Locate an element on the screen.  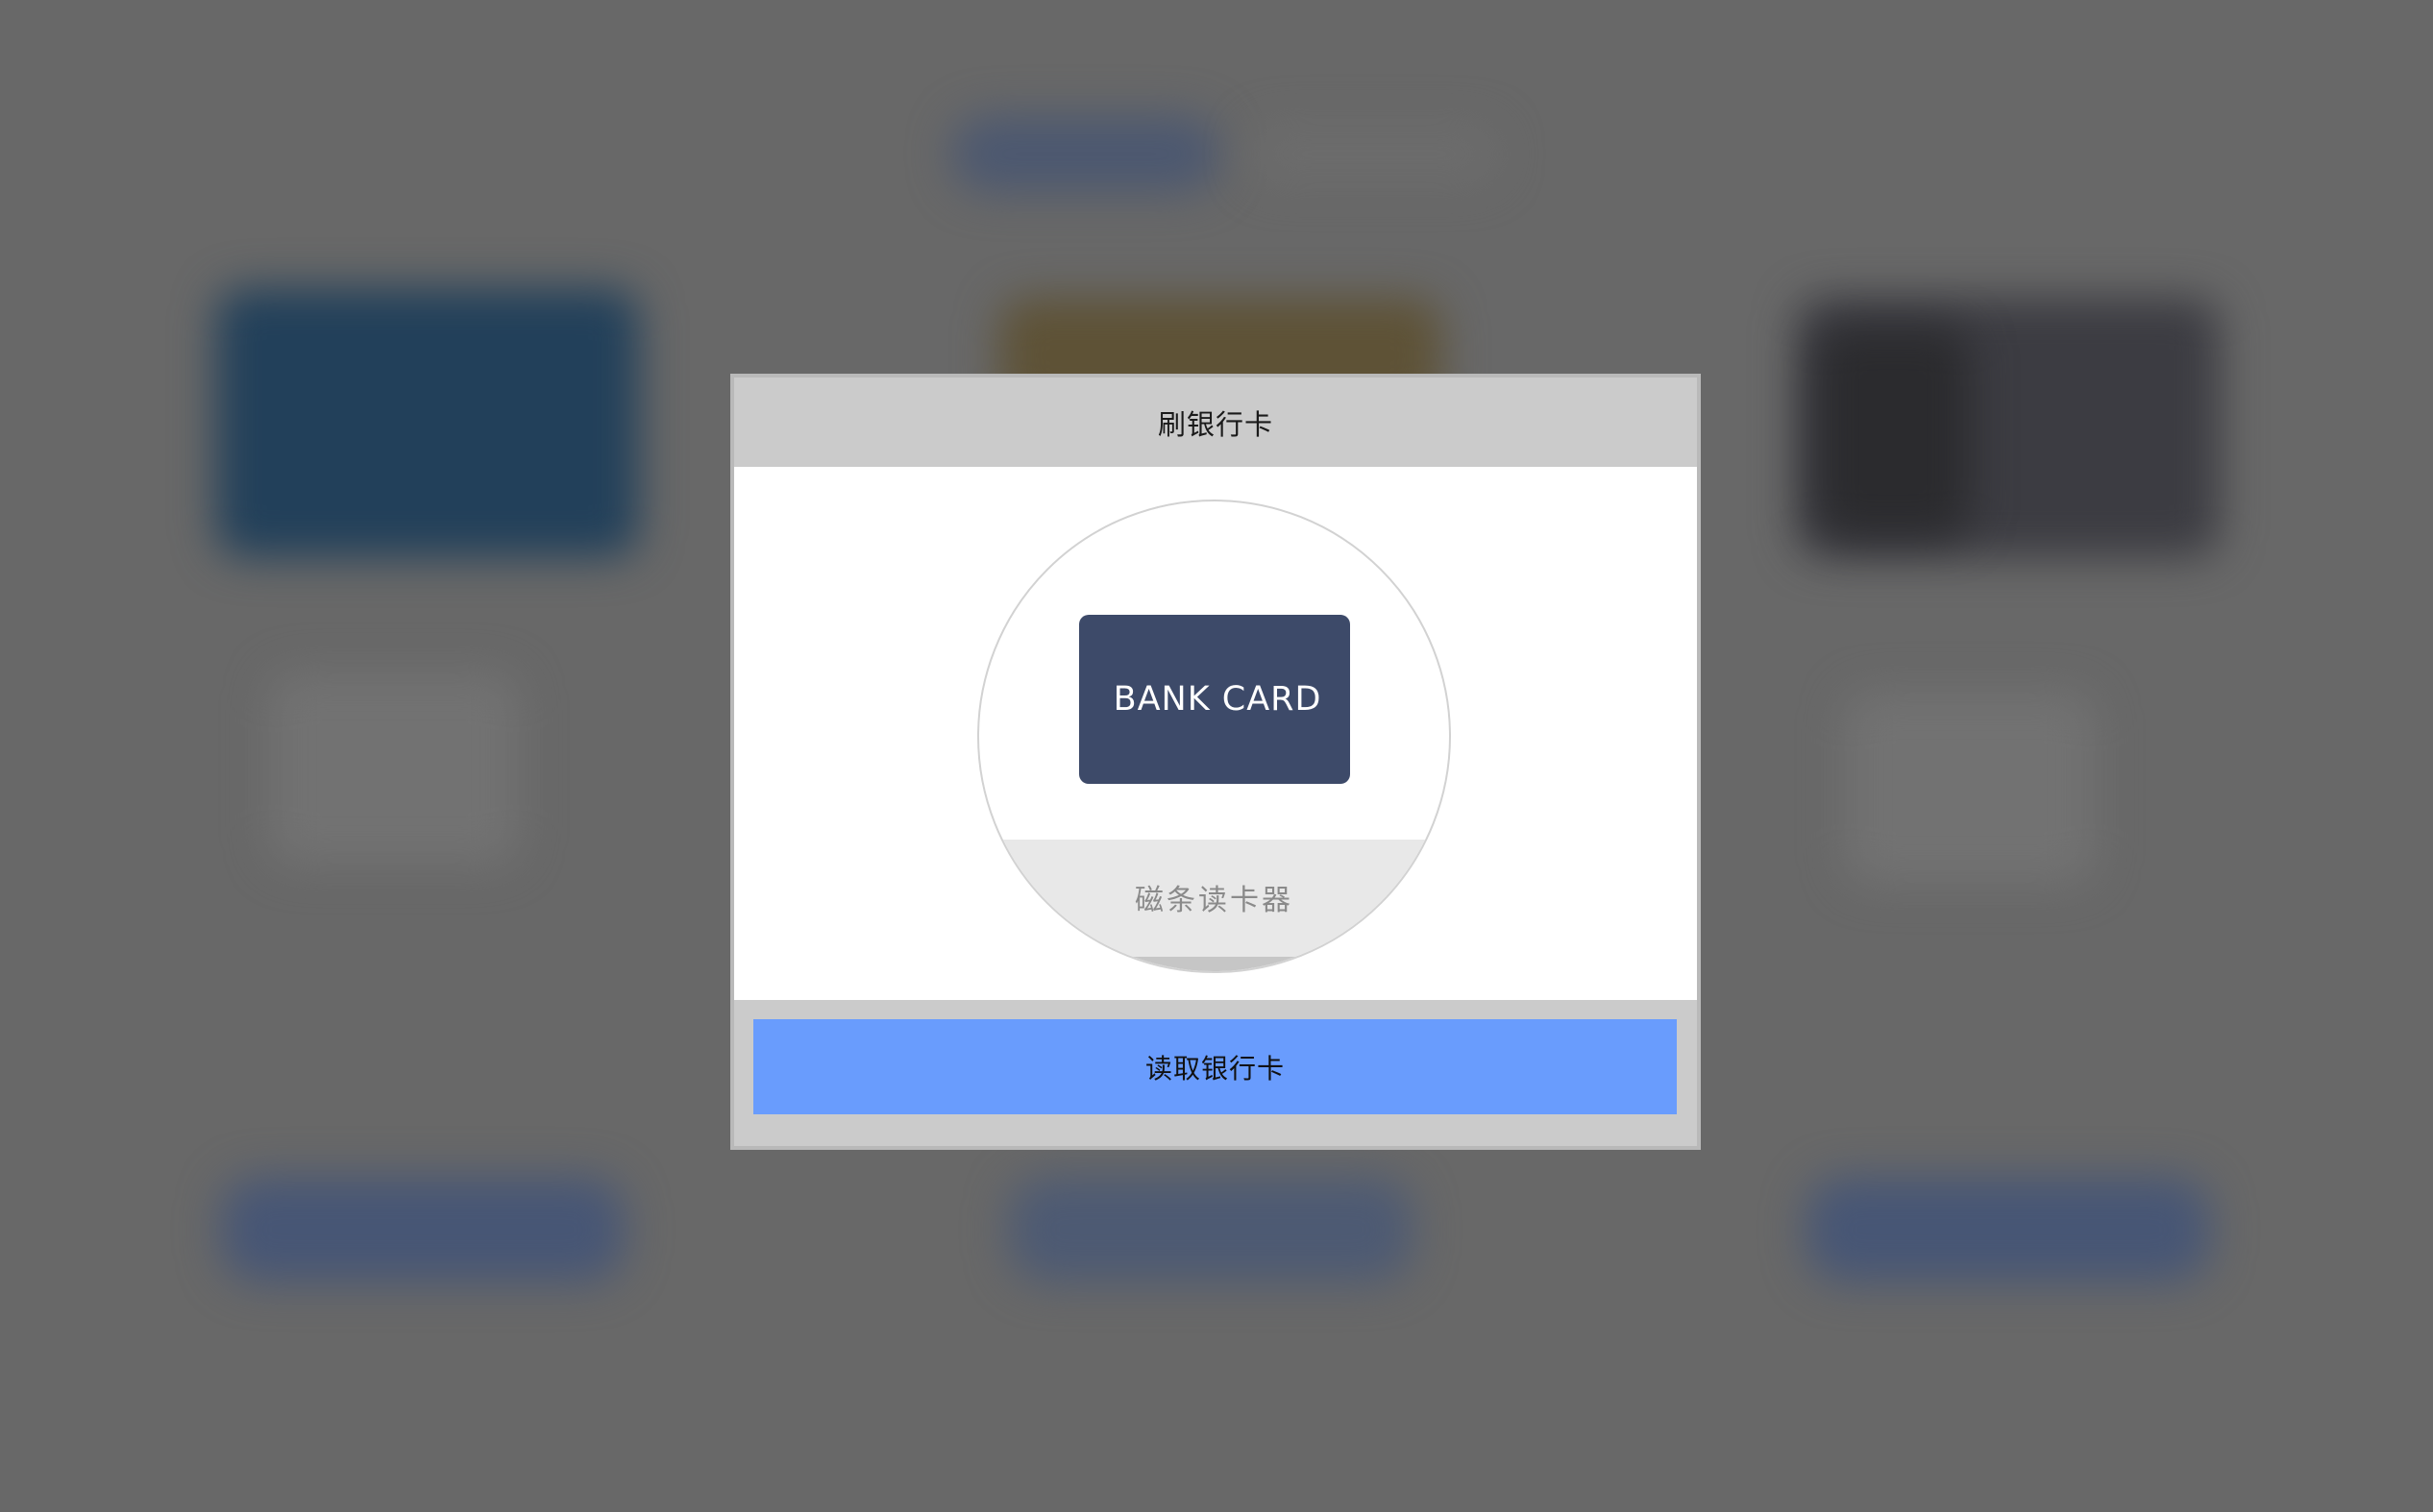
reader-slot-label: 磁条读卡器 is located at coordinates (1214, 900).